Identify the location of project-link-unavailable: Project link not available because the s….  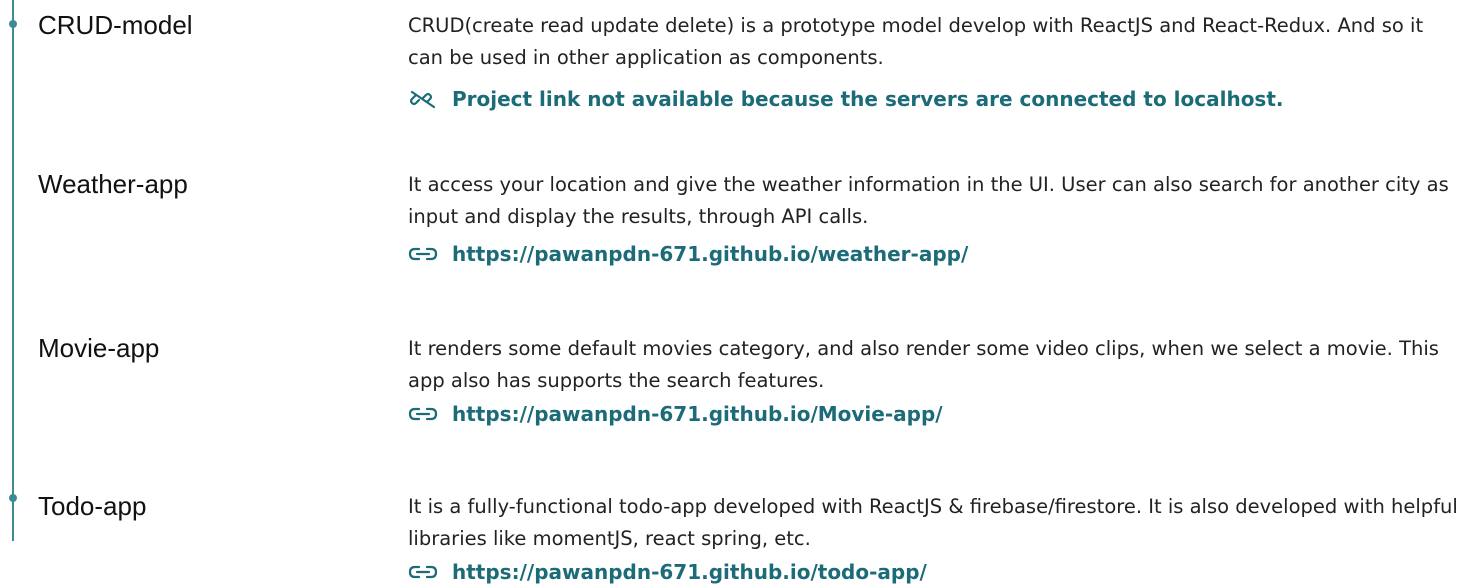
(846, 99).